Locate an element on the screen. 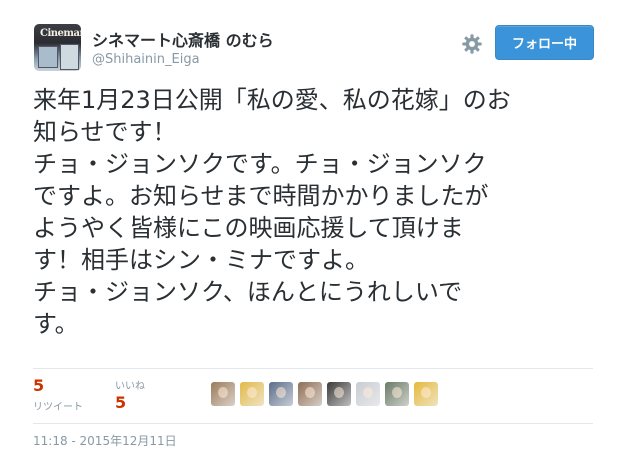 The image size is (624, 451). tweet-line: ですよ。お知らせまで時間かかりましたが is located at coordinates (261, 196).